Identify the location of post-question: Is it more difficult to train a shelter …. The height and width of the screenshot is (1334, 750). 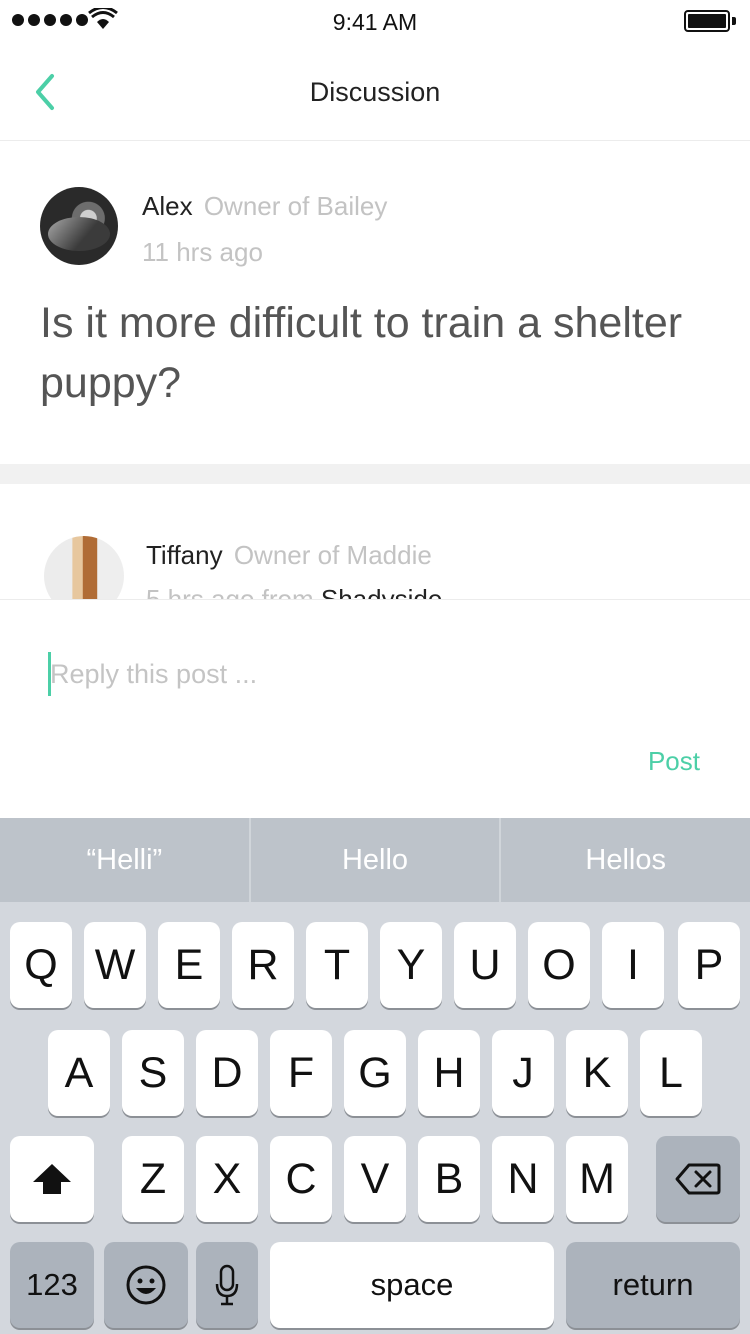
(361, 353).